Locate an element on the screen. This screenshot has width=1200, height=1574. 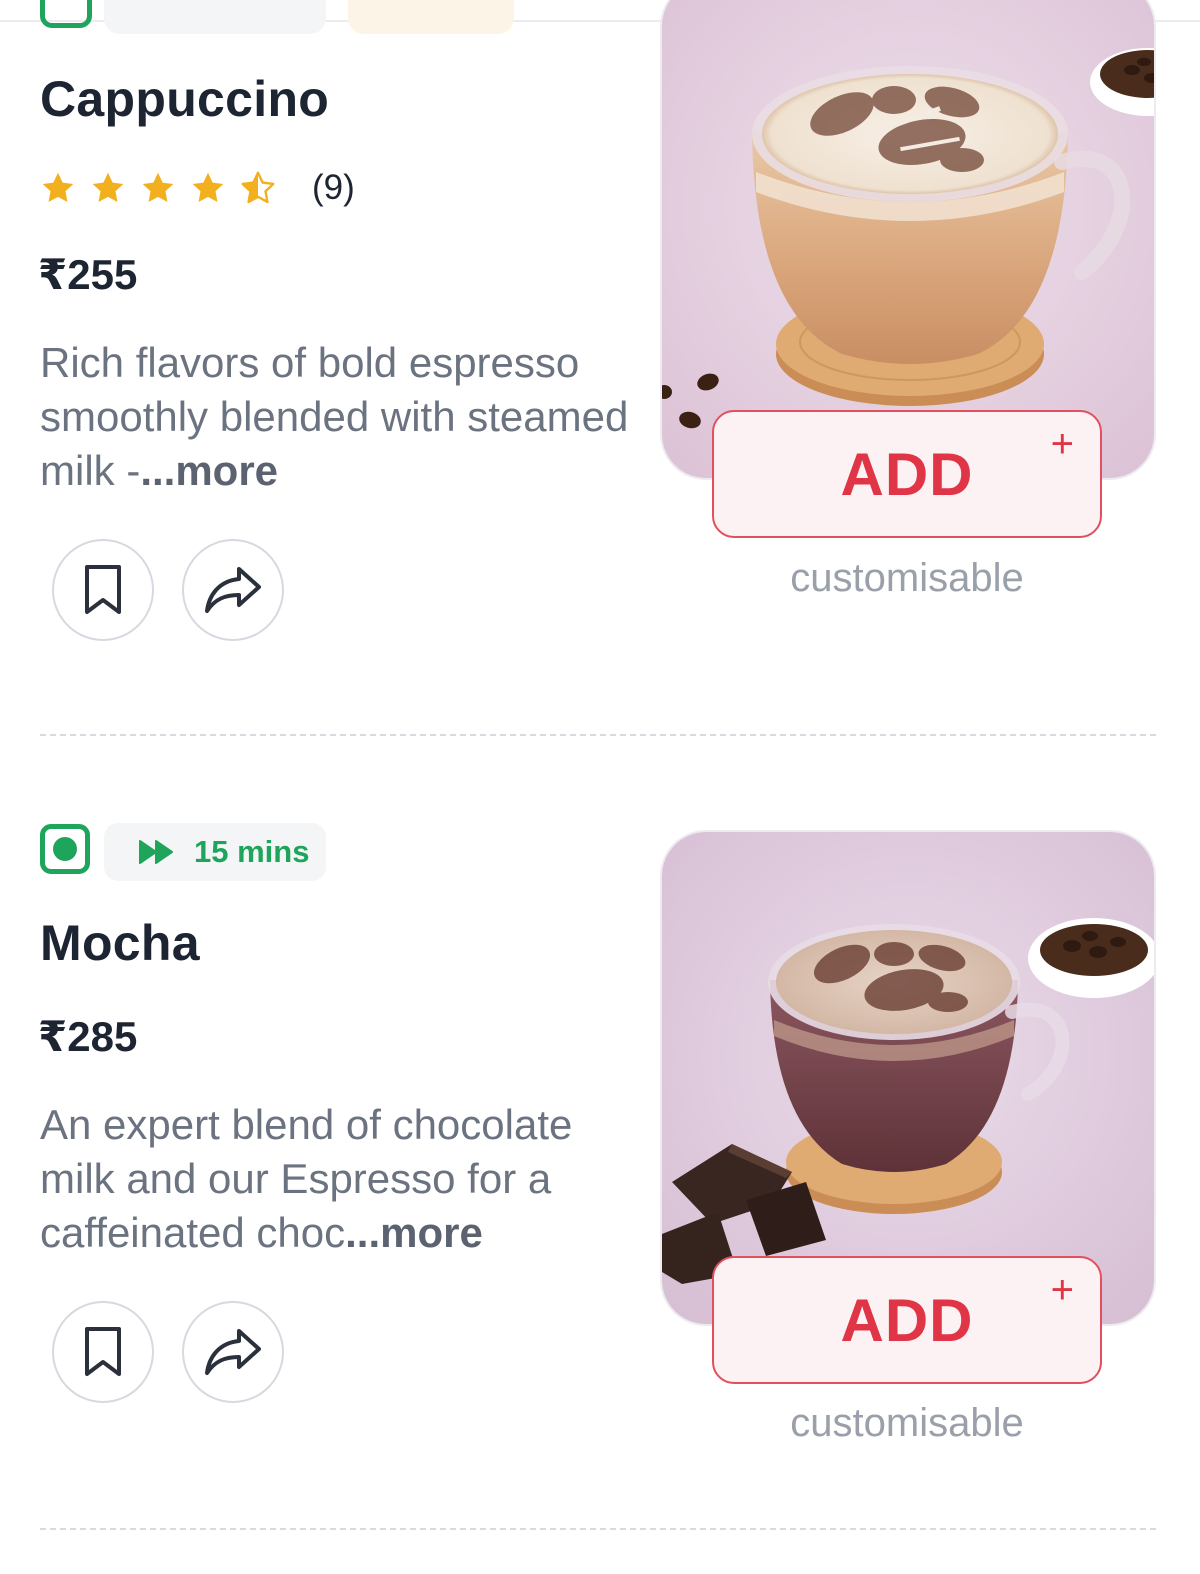
veg-dot is located at coordinates (65, 849).